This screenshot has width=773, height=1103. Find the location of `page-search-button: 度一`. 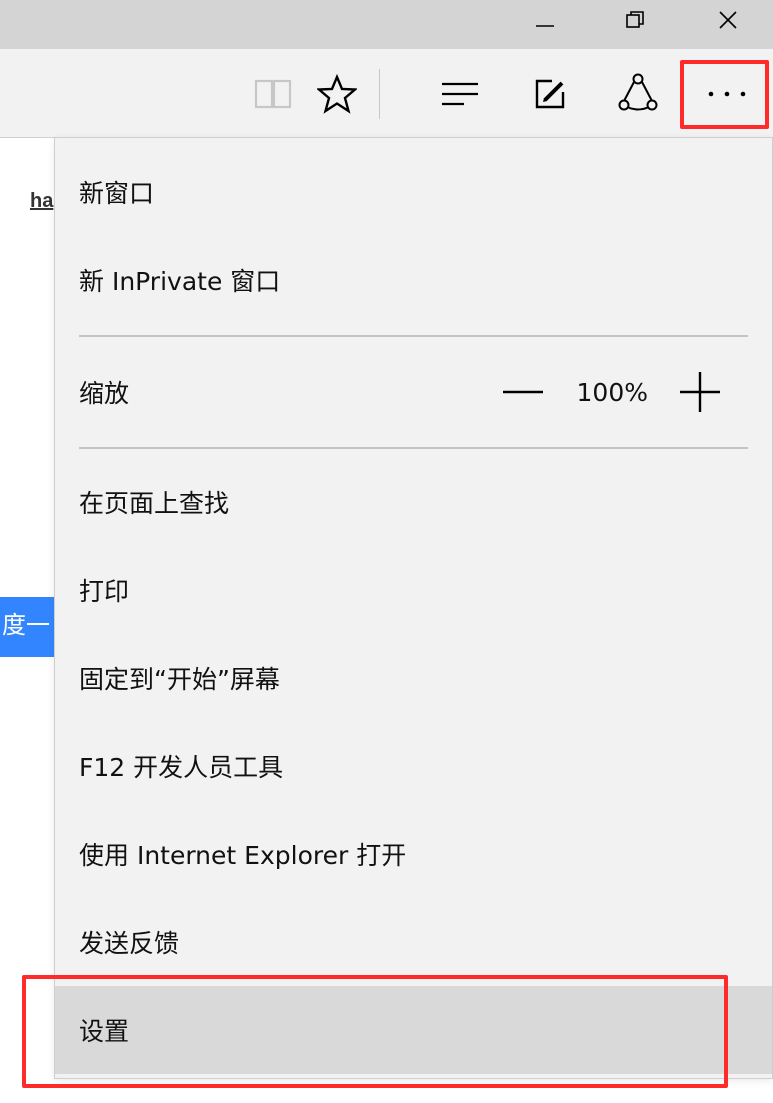

page-search-button: 度一 is located at coordinates (27, 627).